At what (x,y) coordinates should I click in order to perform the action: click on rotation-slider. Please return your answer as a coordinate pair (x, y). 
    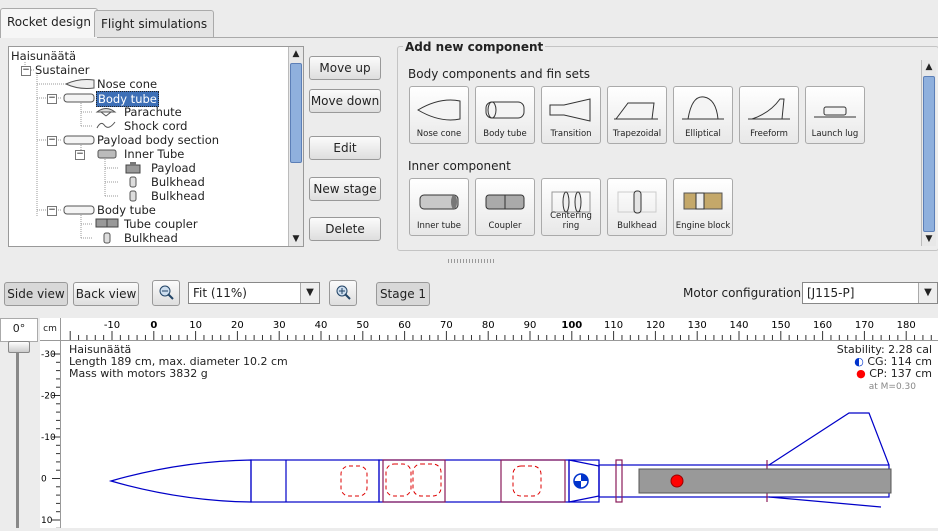
    Looking at the image, I should click on (18, 434).